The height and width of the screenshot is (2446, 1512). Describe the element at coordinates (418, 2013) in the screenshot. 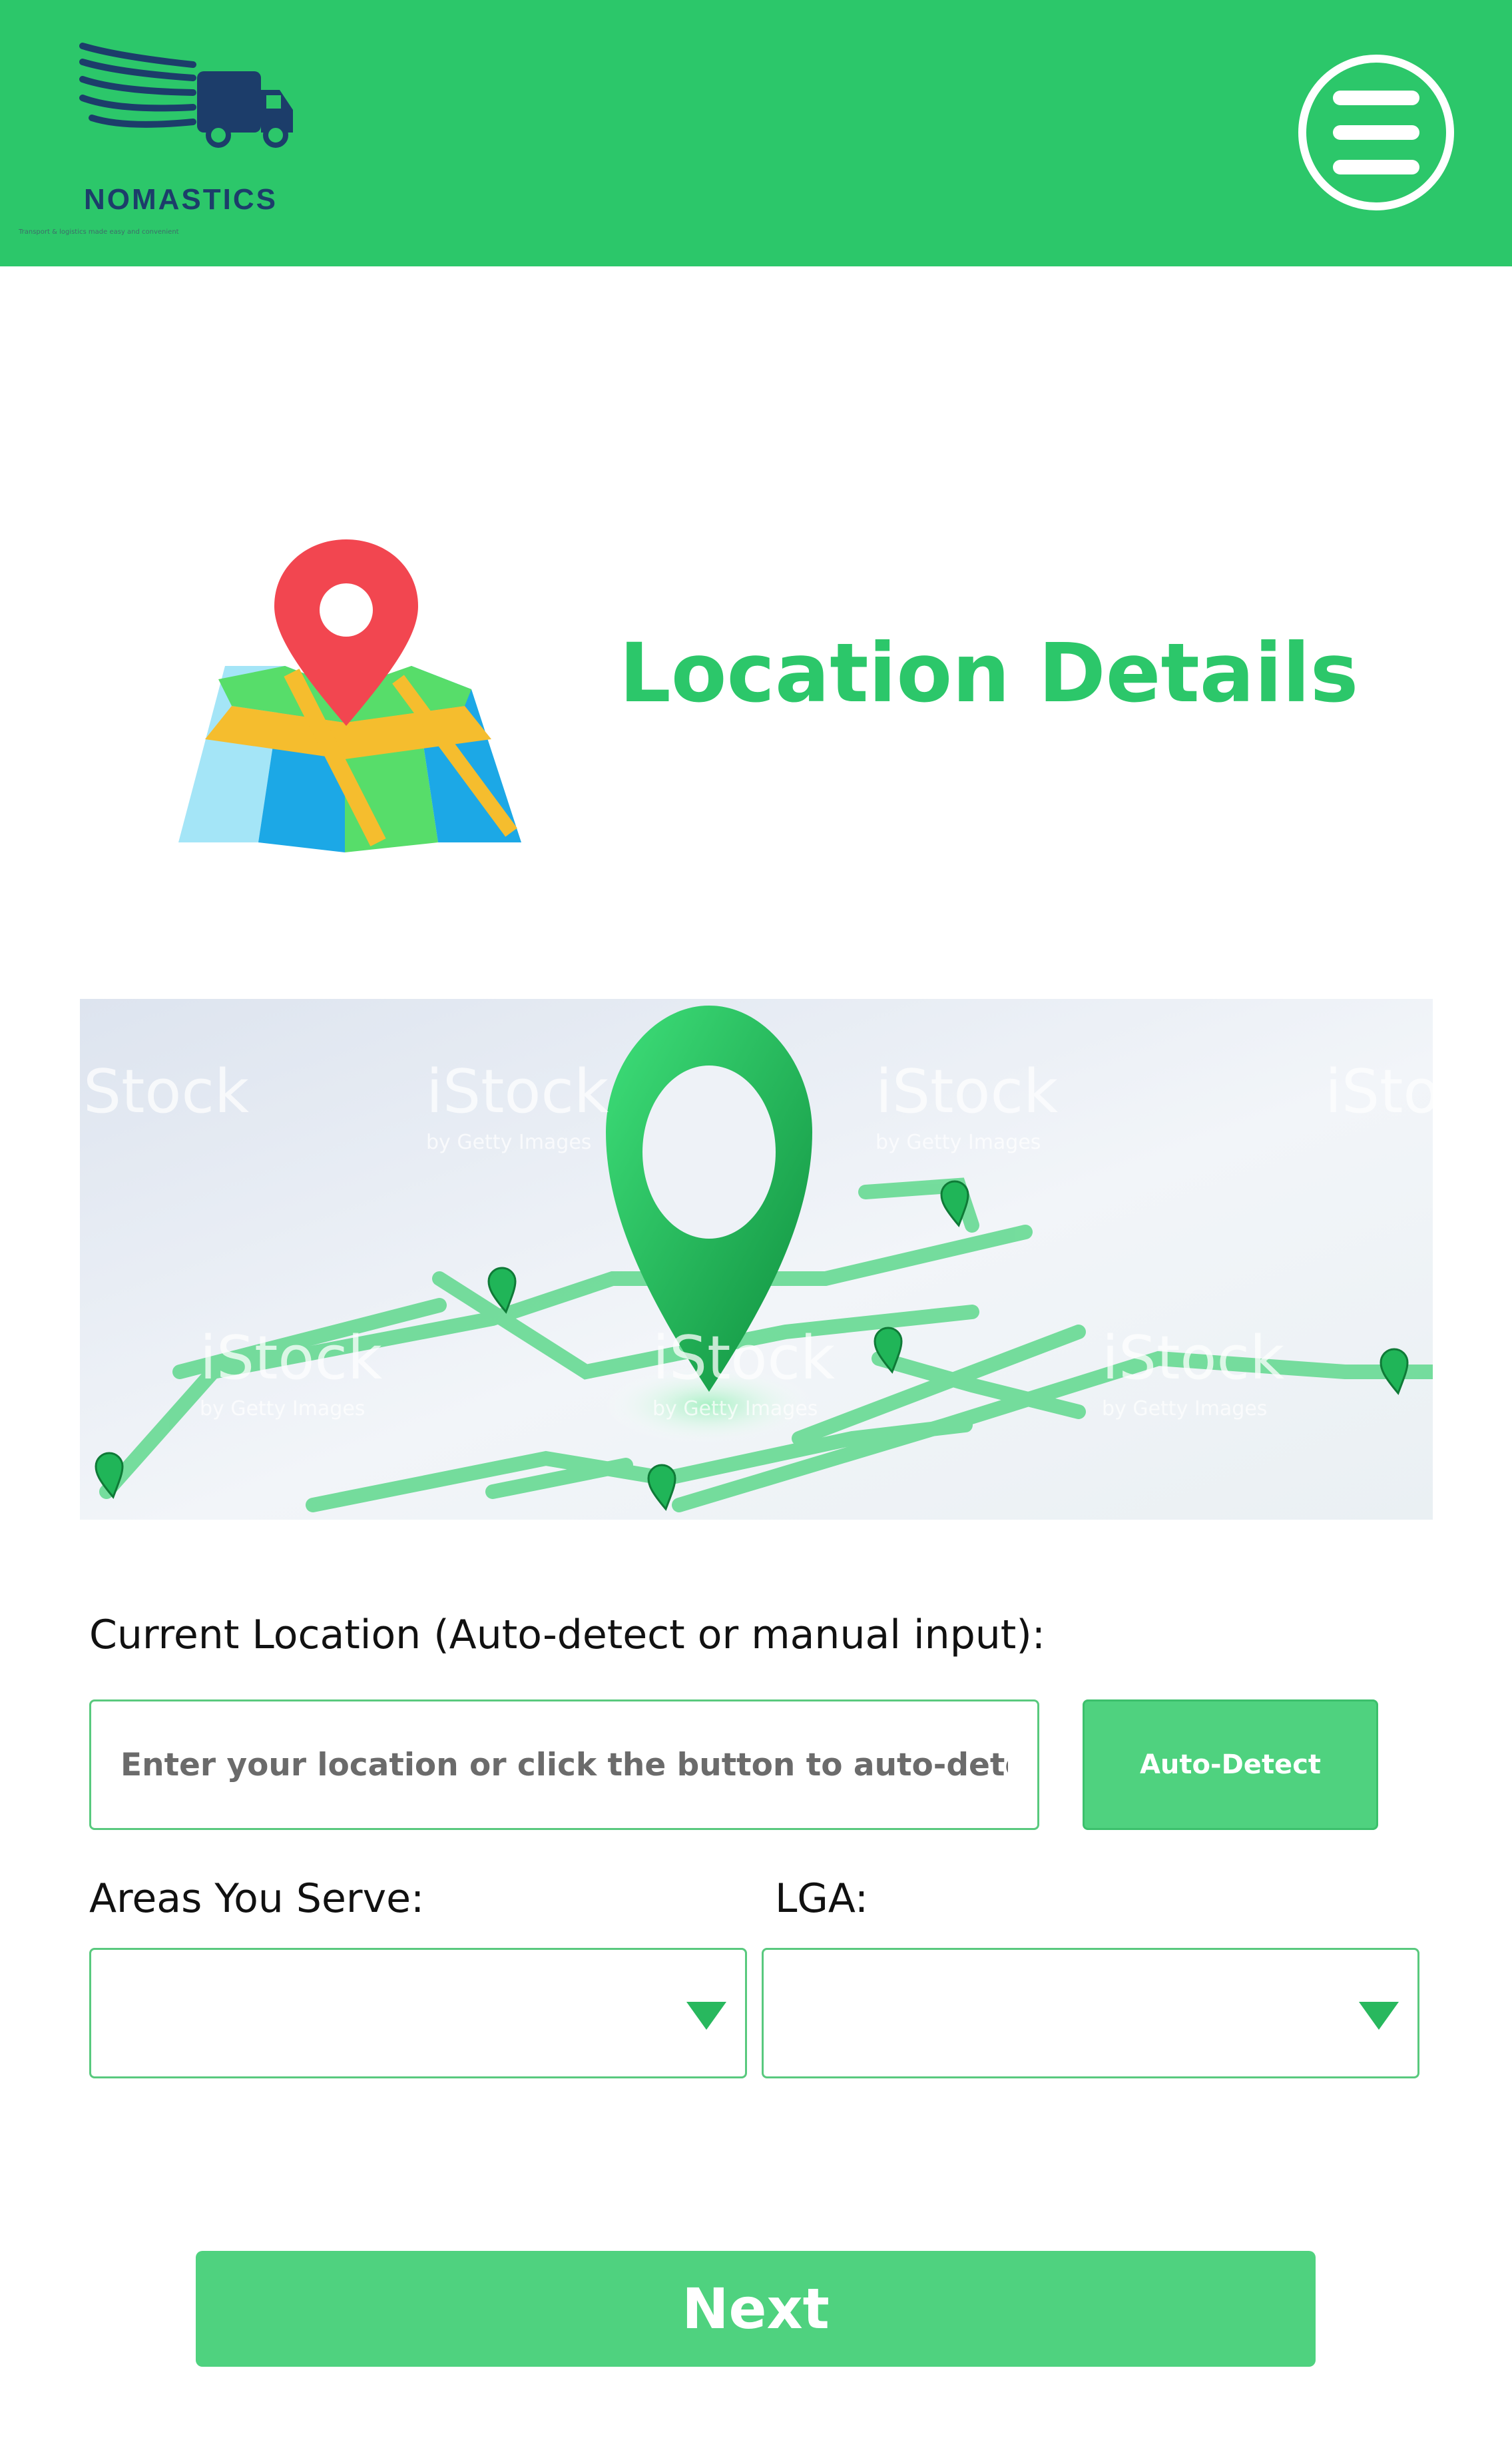

I see `areas-served-select` at that location.